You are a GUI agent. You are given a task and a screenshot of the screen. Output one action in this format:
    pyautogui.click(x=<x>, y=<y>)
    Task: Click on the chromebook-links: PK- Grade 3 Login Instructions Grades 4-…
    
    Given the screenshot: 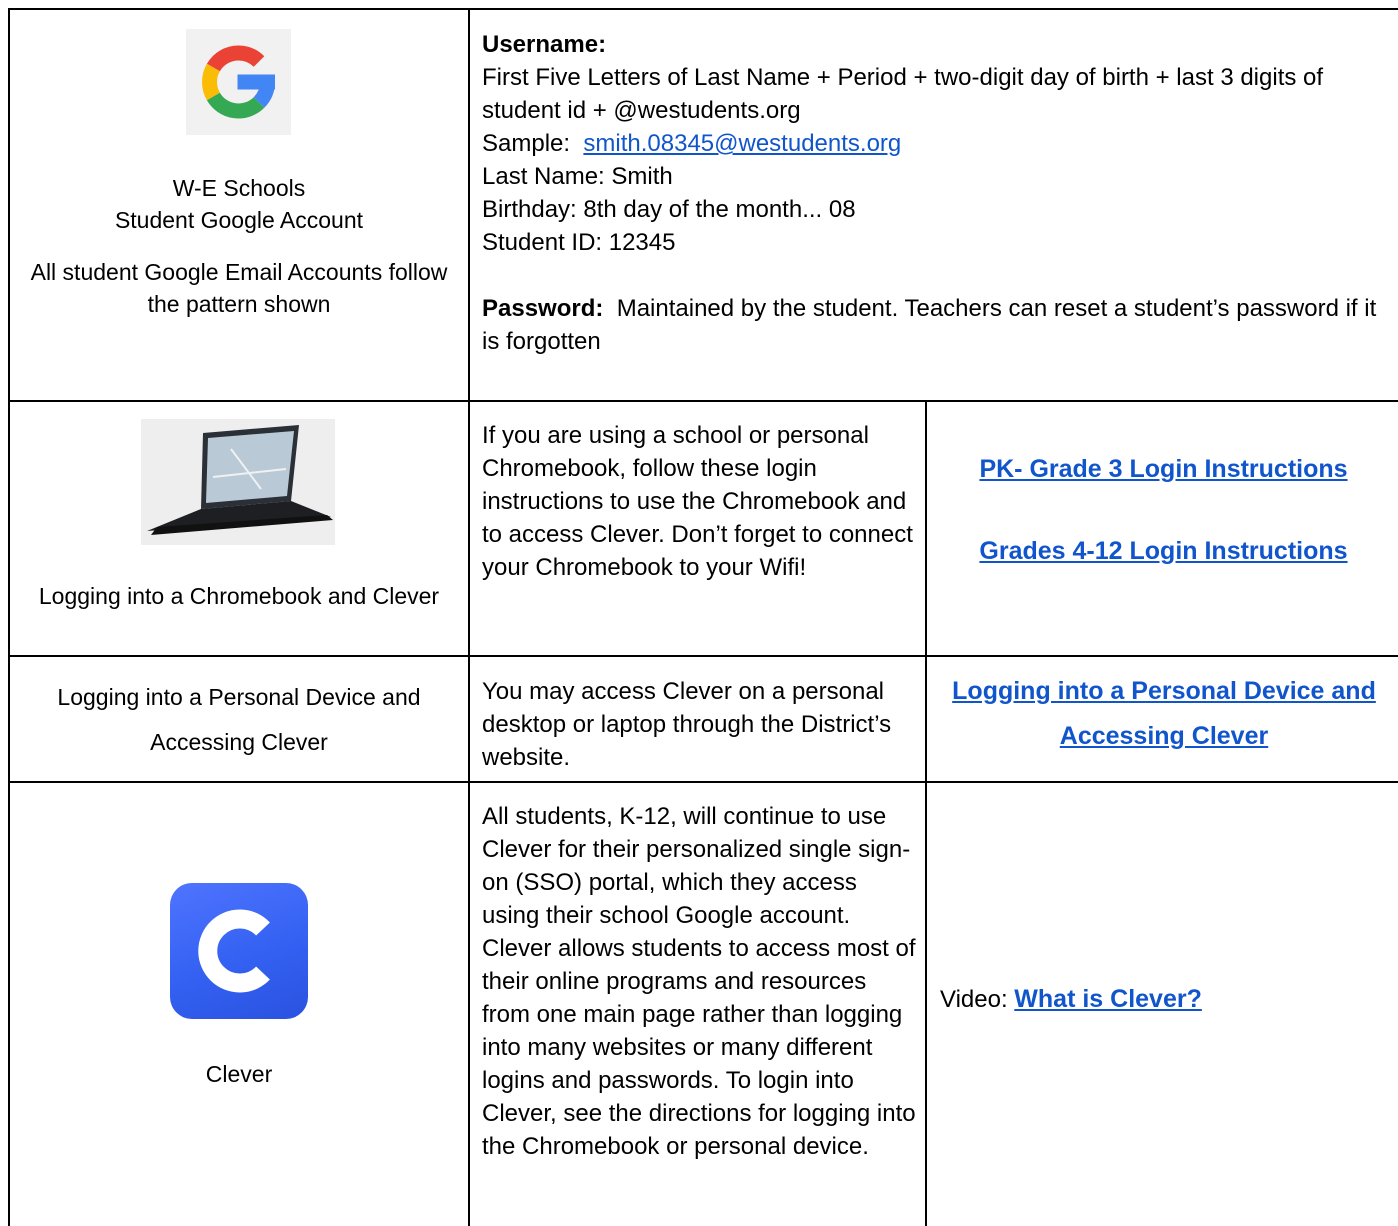 What is the action you would take?
    pyautogui.click(x=1162, y=510)
    